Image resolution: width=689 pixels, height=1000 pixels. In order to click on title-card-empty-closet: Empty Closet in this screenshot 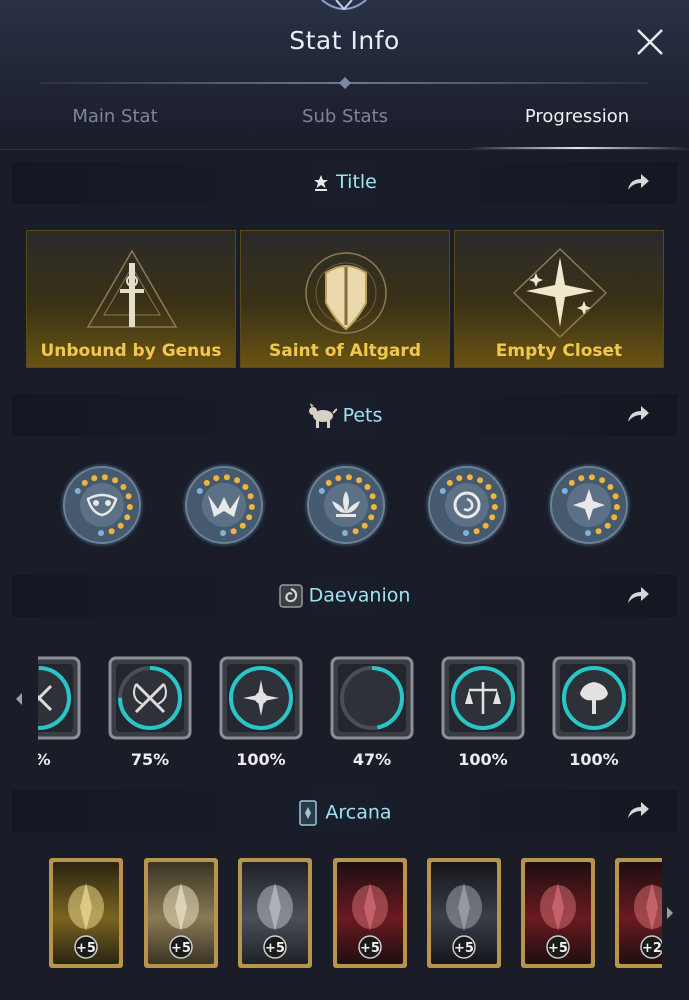, I will do `click(559, 299)`.